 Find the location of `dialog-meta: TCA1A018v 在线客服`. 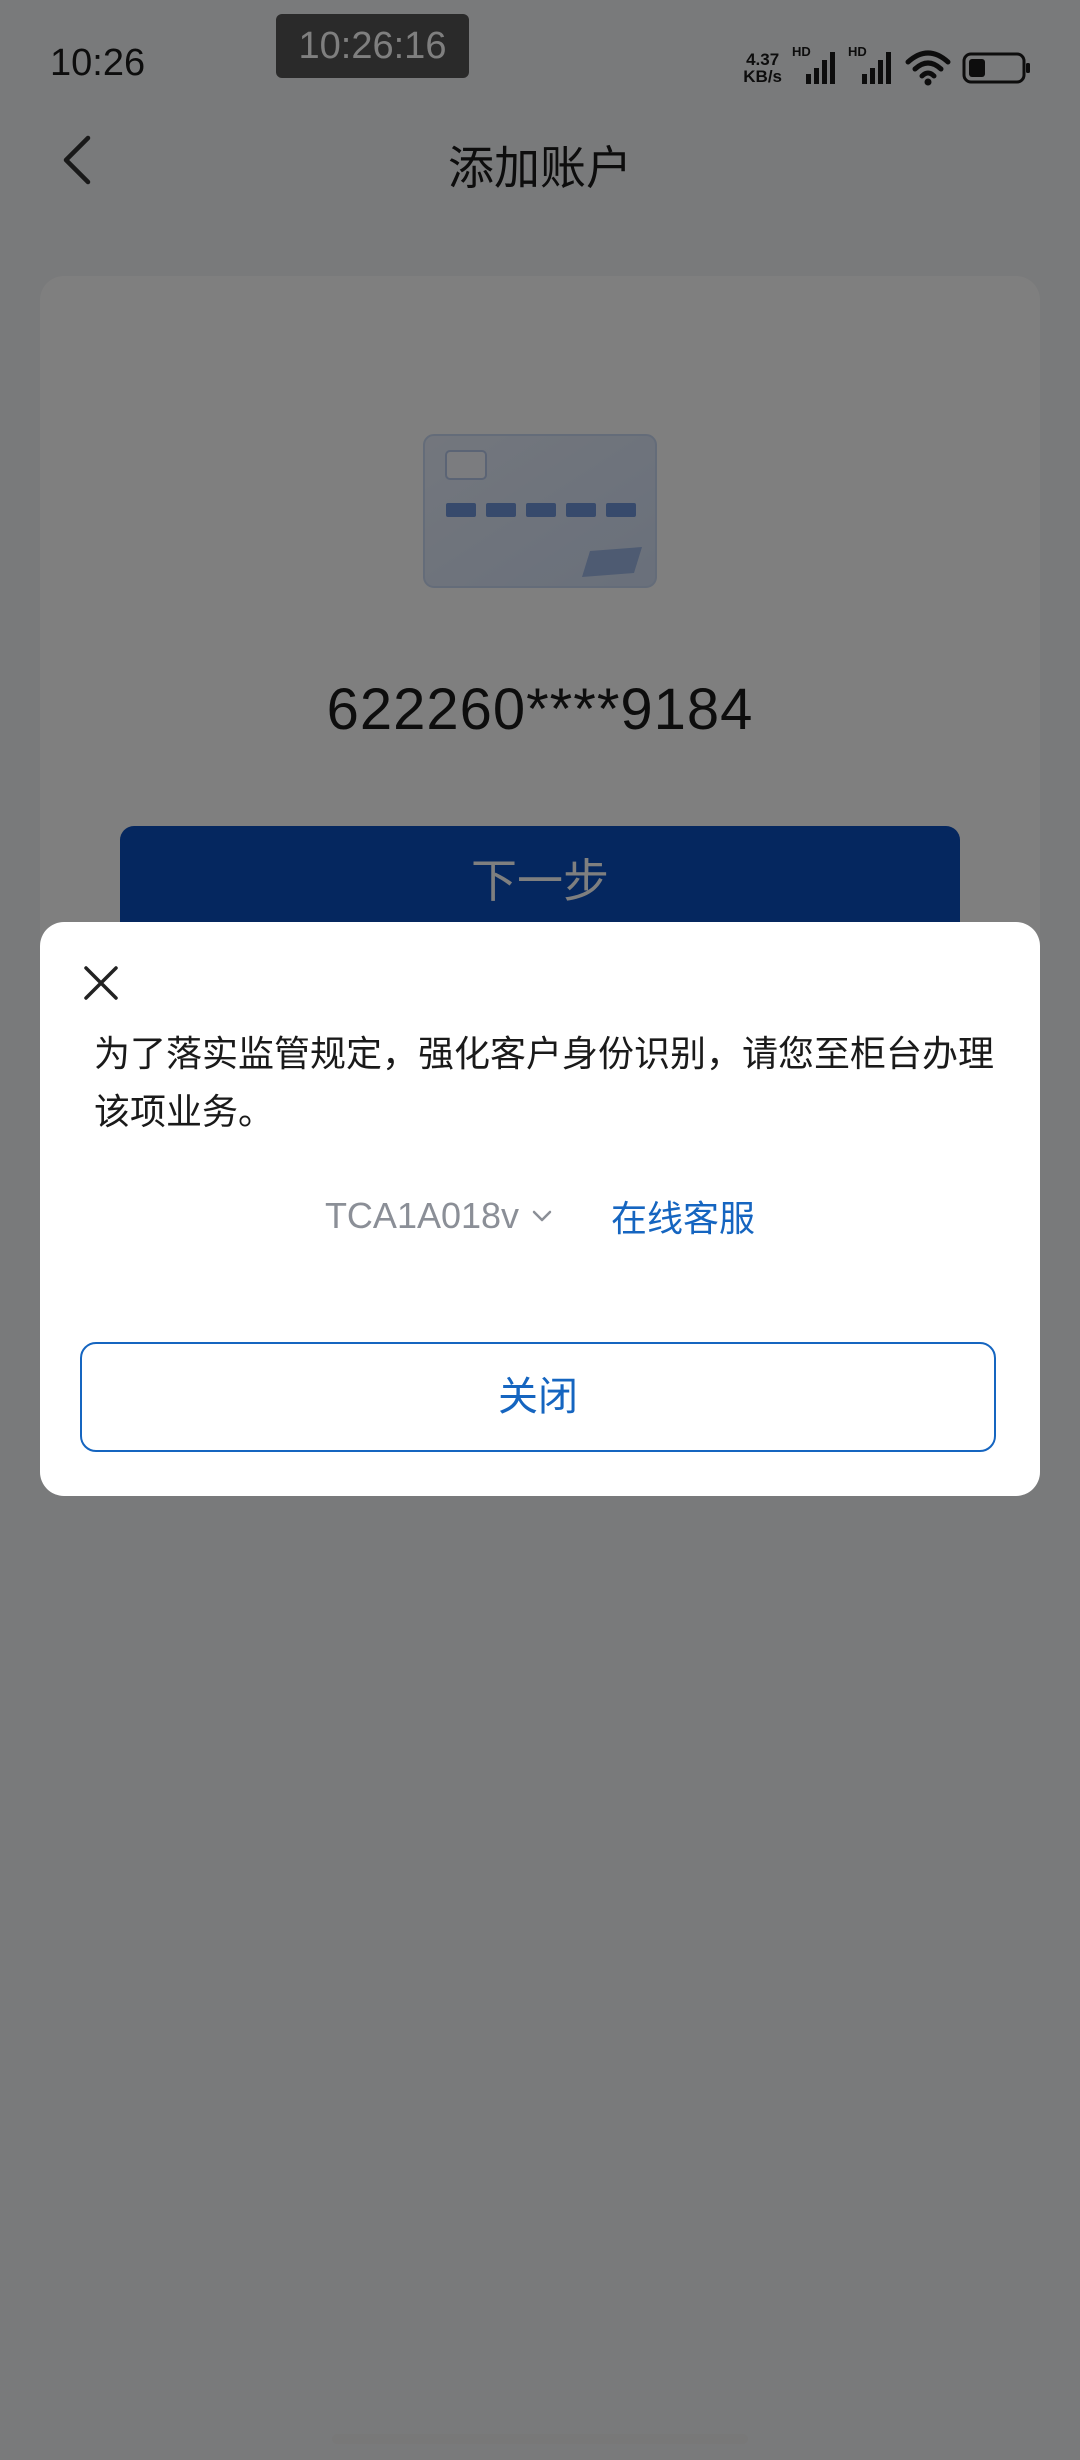

dialog-meta: TCA1A018v 在线客服 is located at coordinates (540, 1216).